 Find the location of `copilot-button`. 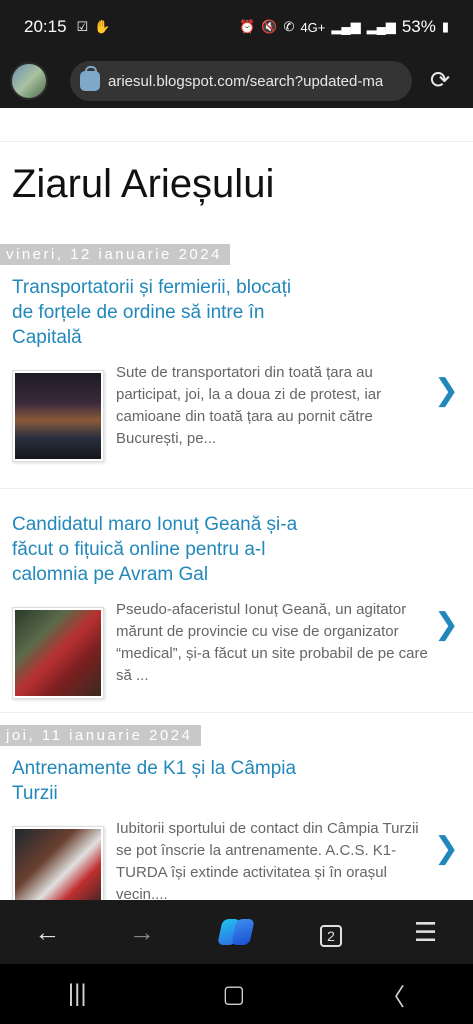

copilot-button is located at coordinates (236, 932).